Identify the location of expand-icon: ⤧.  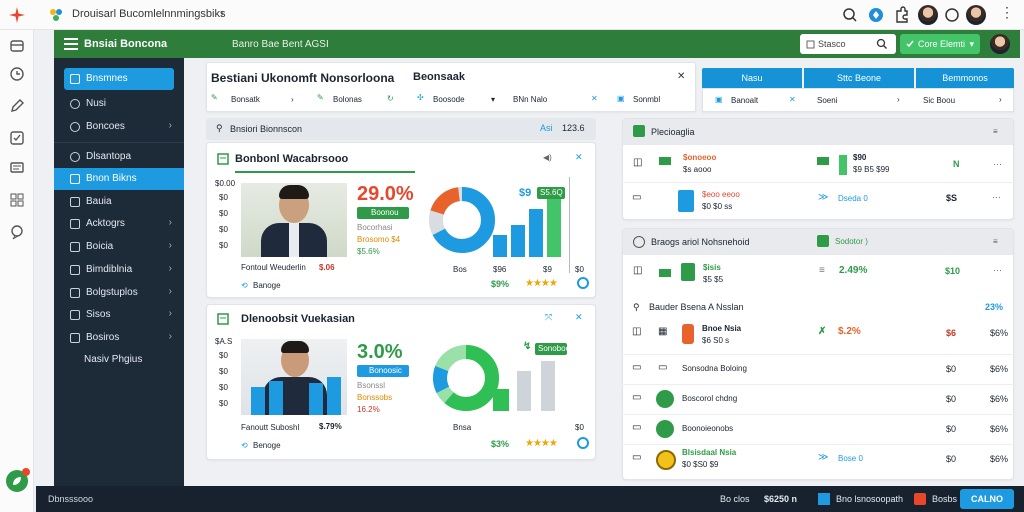
(548, 317).